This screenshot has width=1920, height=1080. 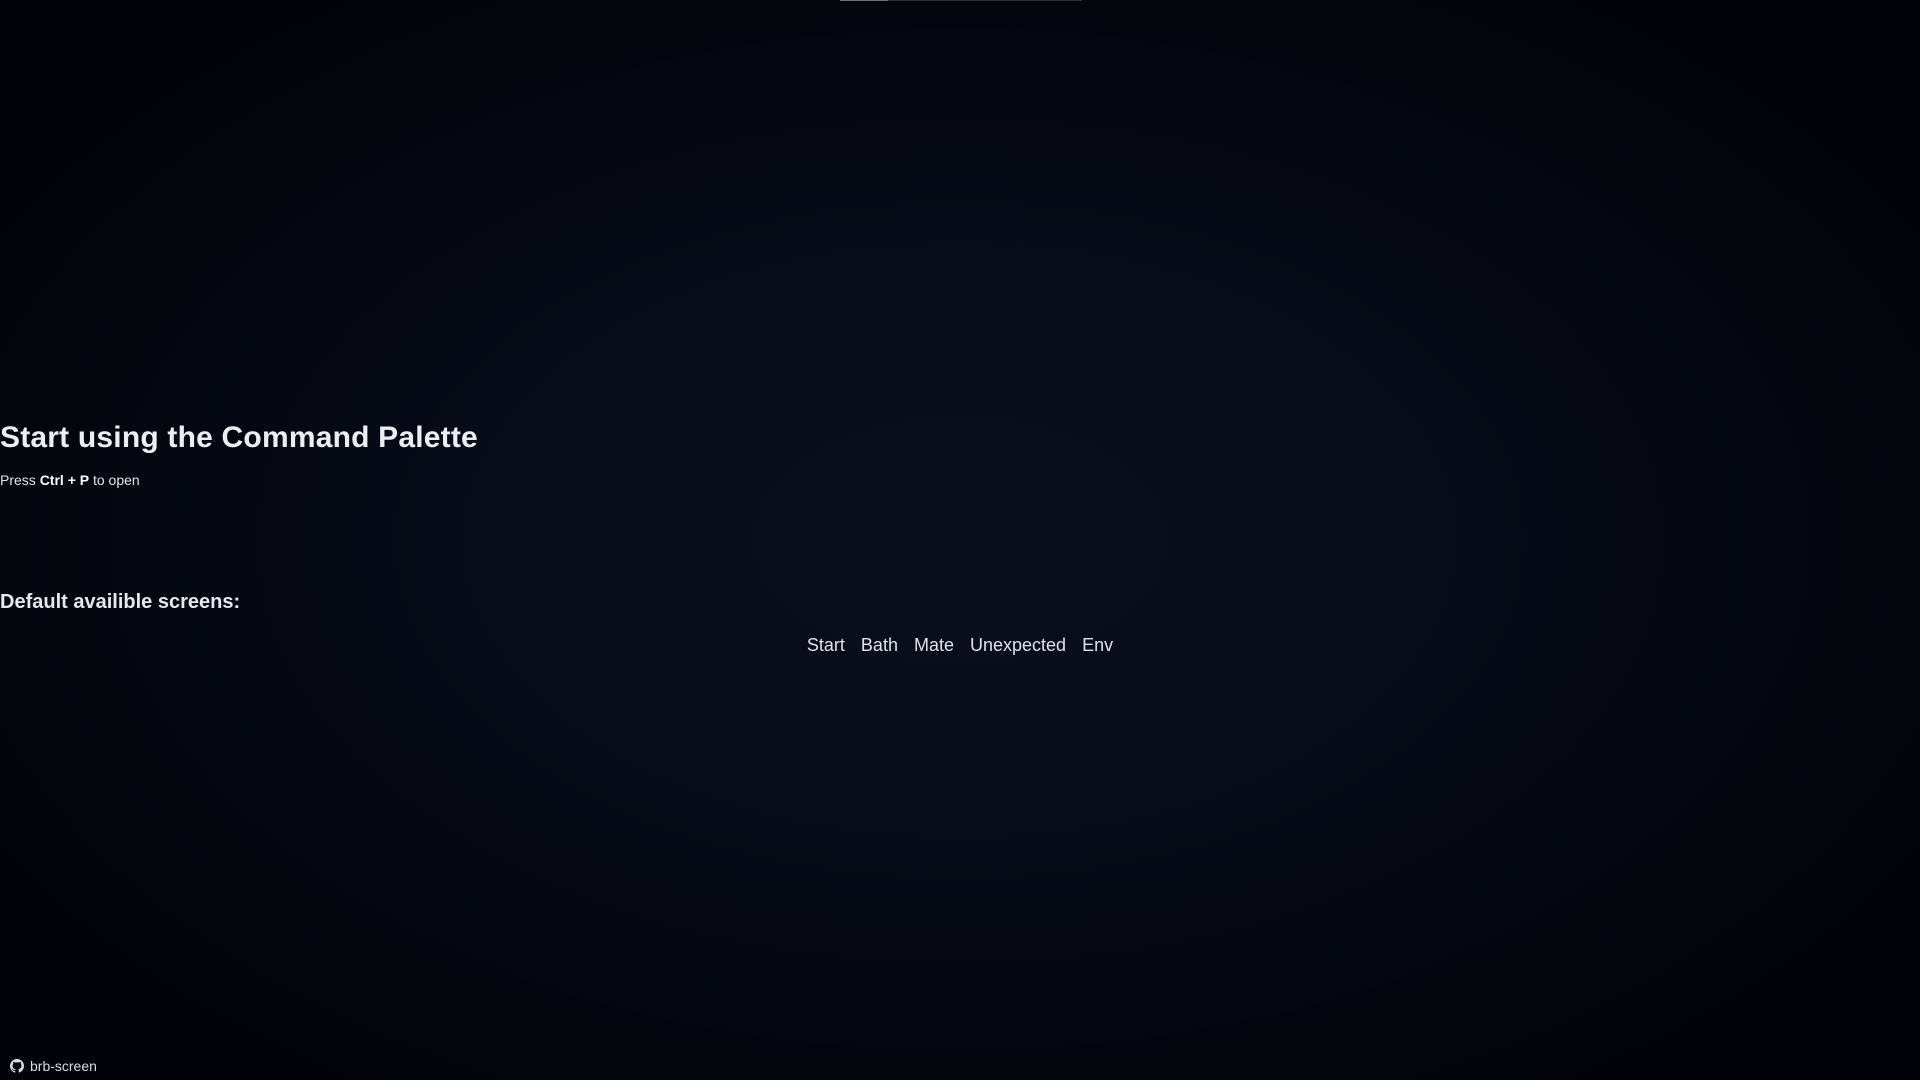 What do you see at coordinates (864, 0) in the screenshot?
I see `top-progress-segment` at bounding box center [864, 0].